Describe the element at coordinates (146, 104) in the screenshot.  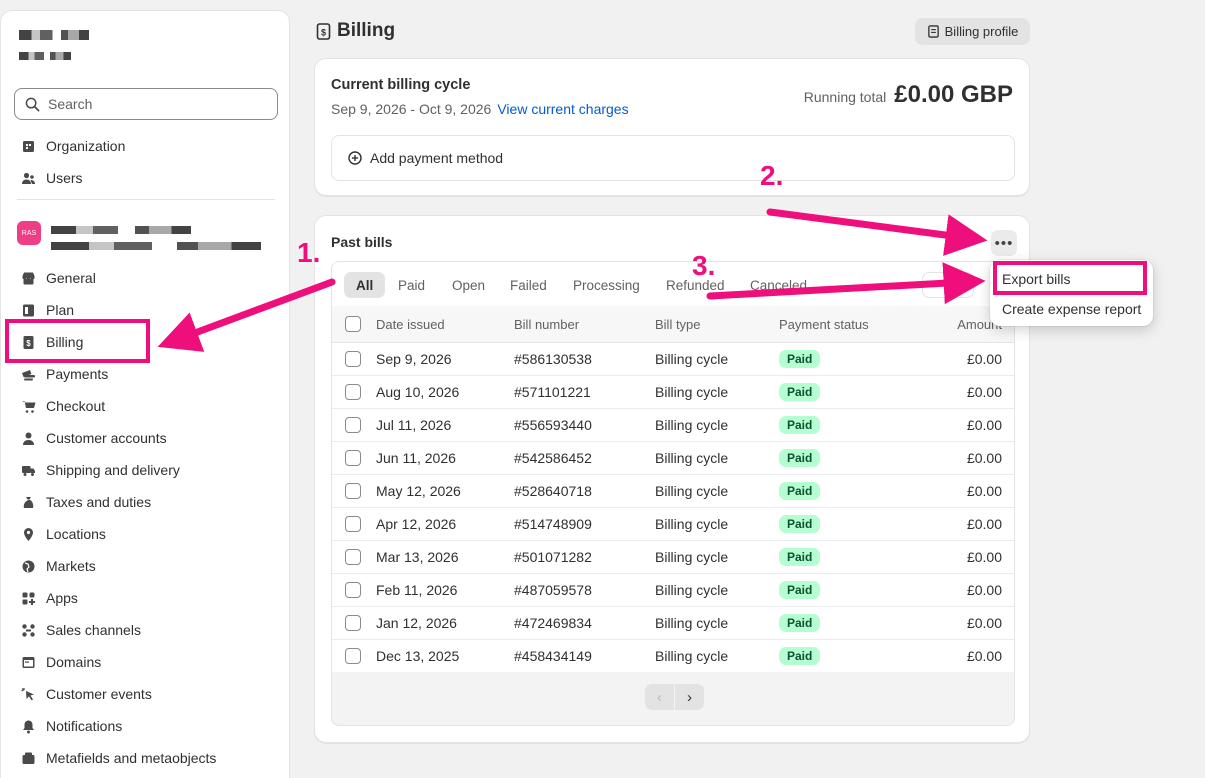
I see `search-input: Search` at that location.